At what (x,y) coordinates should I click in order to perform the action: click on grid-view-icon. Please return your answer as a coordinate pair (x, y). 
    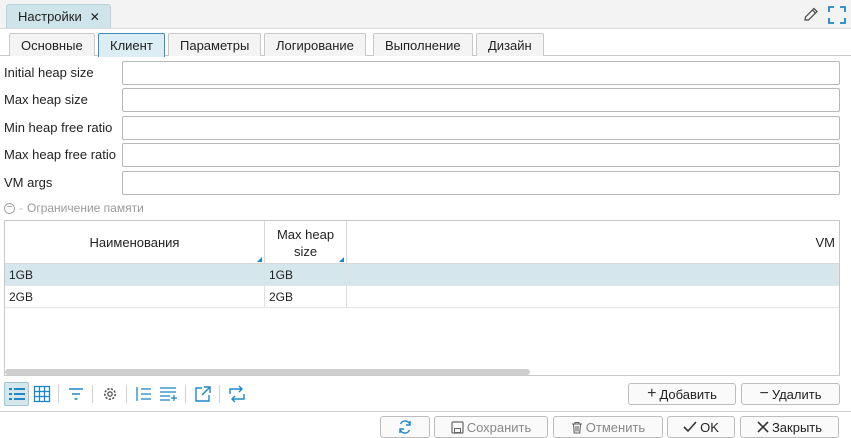
    Looking at the image, I should click on (41, 394).